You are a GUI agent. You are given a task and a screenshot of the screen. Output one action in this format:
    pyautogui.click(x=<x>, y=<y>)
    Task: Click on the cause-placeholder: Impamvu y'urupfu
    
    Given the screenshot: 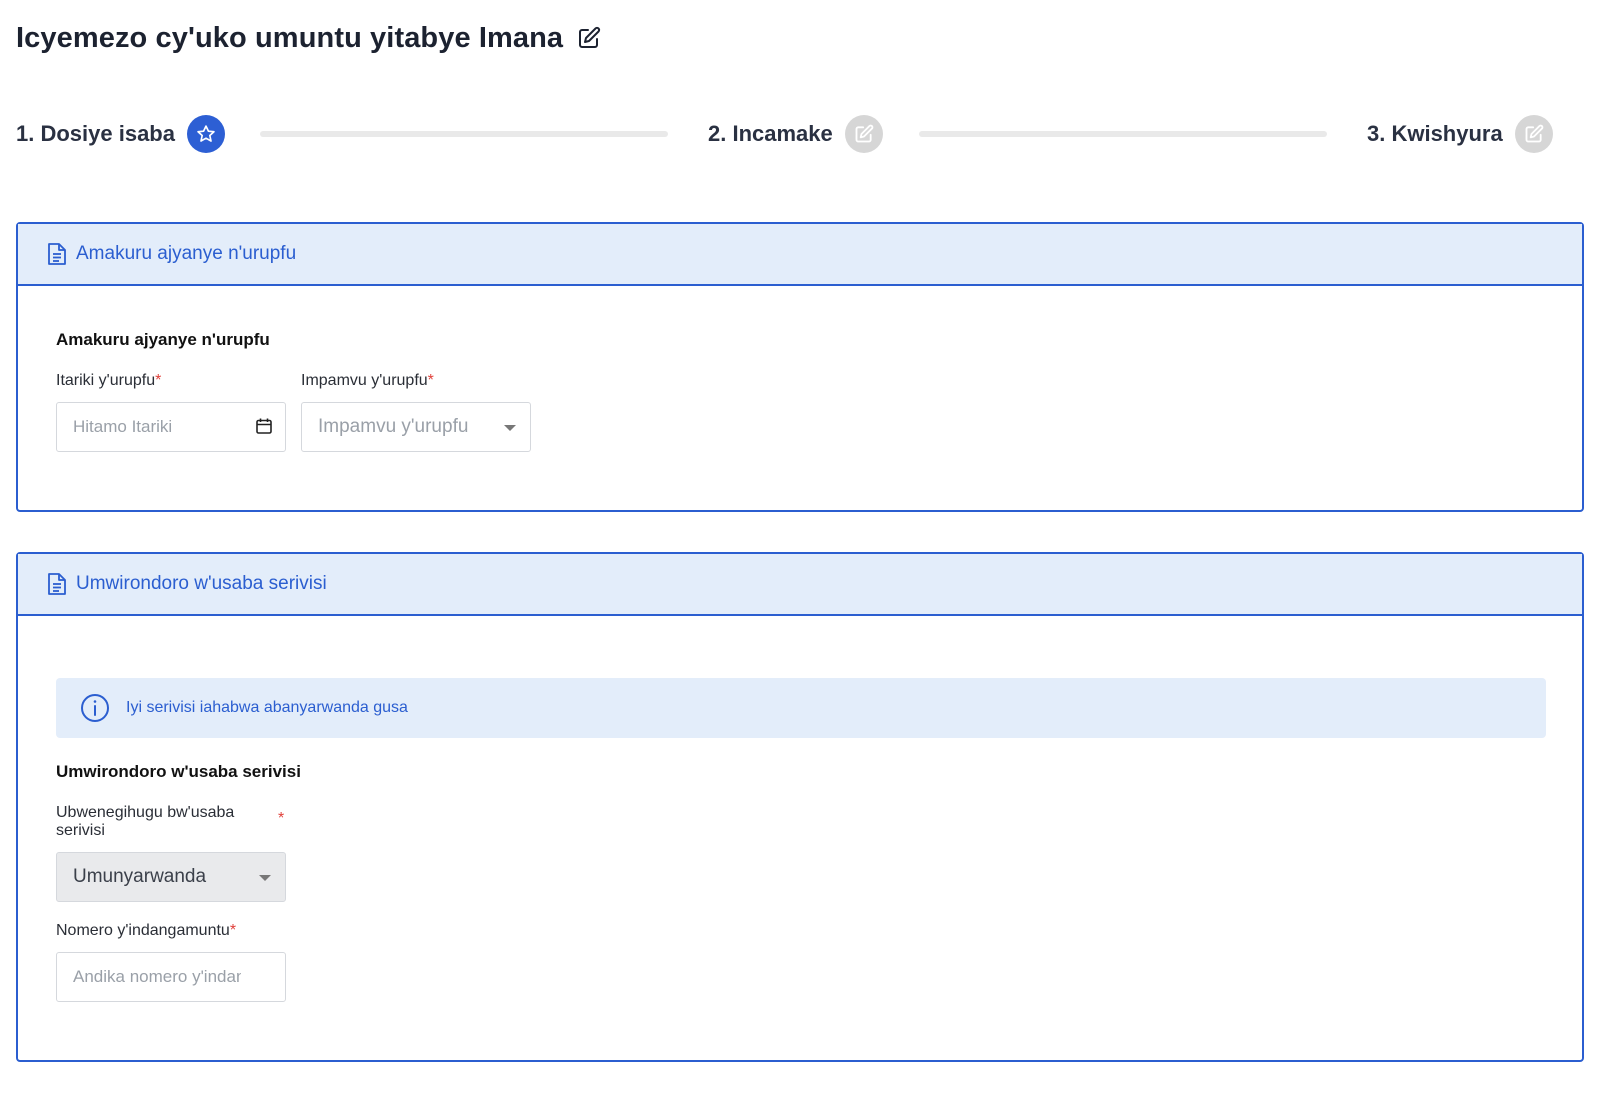 What is the action you would take?
    pyautogui.click(x=393, y=426)
    